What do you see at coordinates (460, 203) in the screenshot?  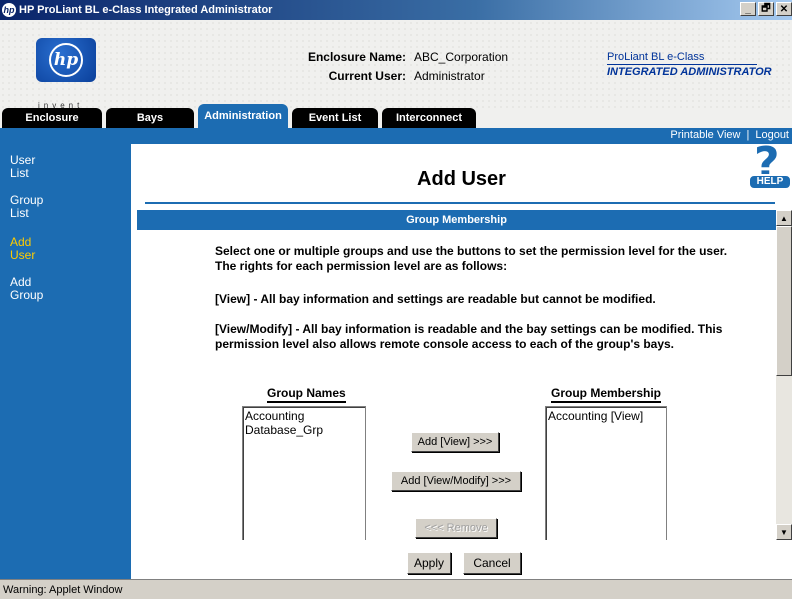 I see `title-divider` at bounding box center [460, 203].